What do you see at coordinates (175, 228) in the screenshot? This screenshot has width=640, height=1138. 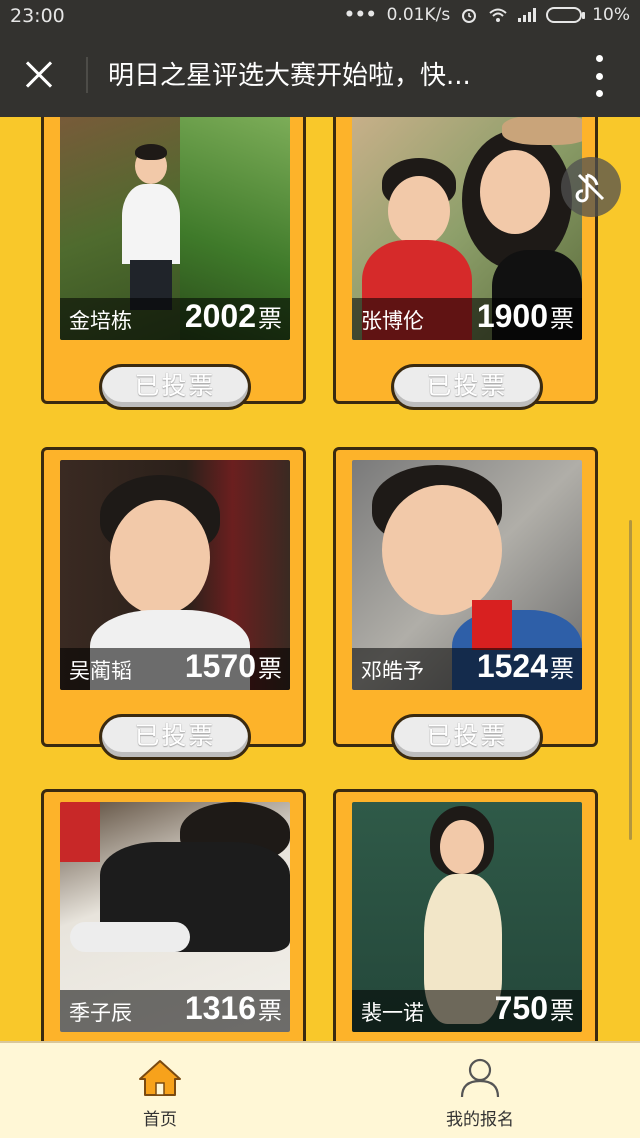 I see `contestant-photo: 金培栋 2002票` at bounding box center [175, 228].